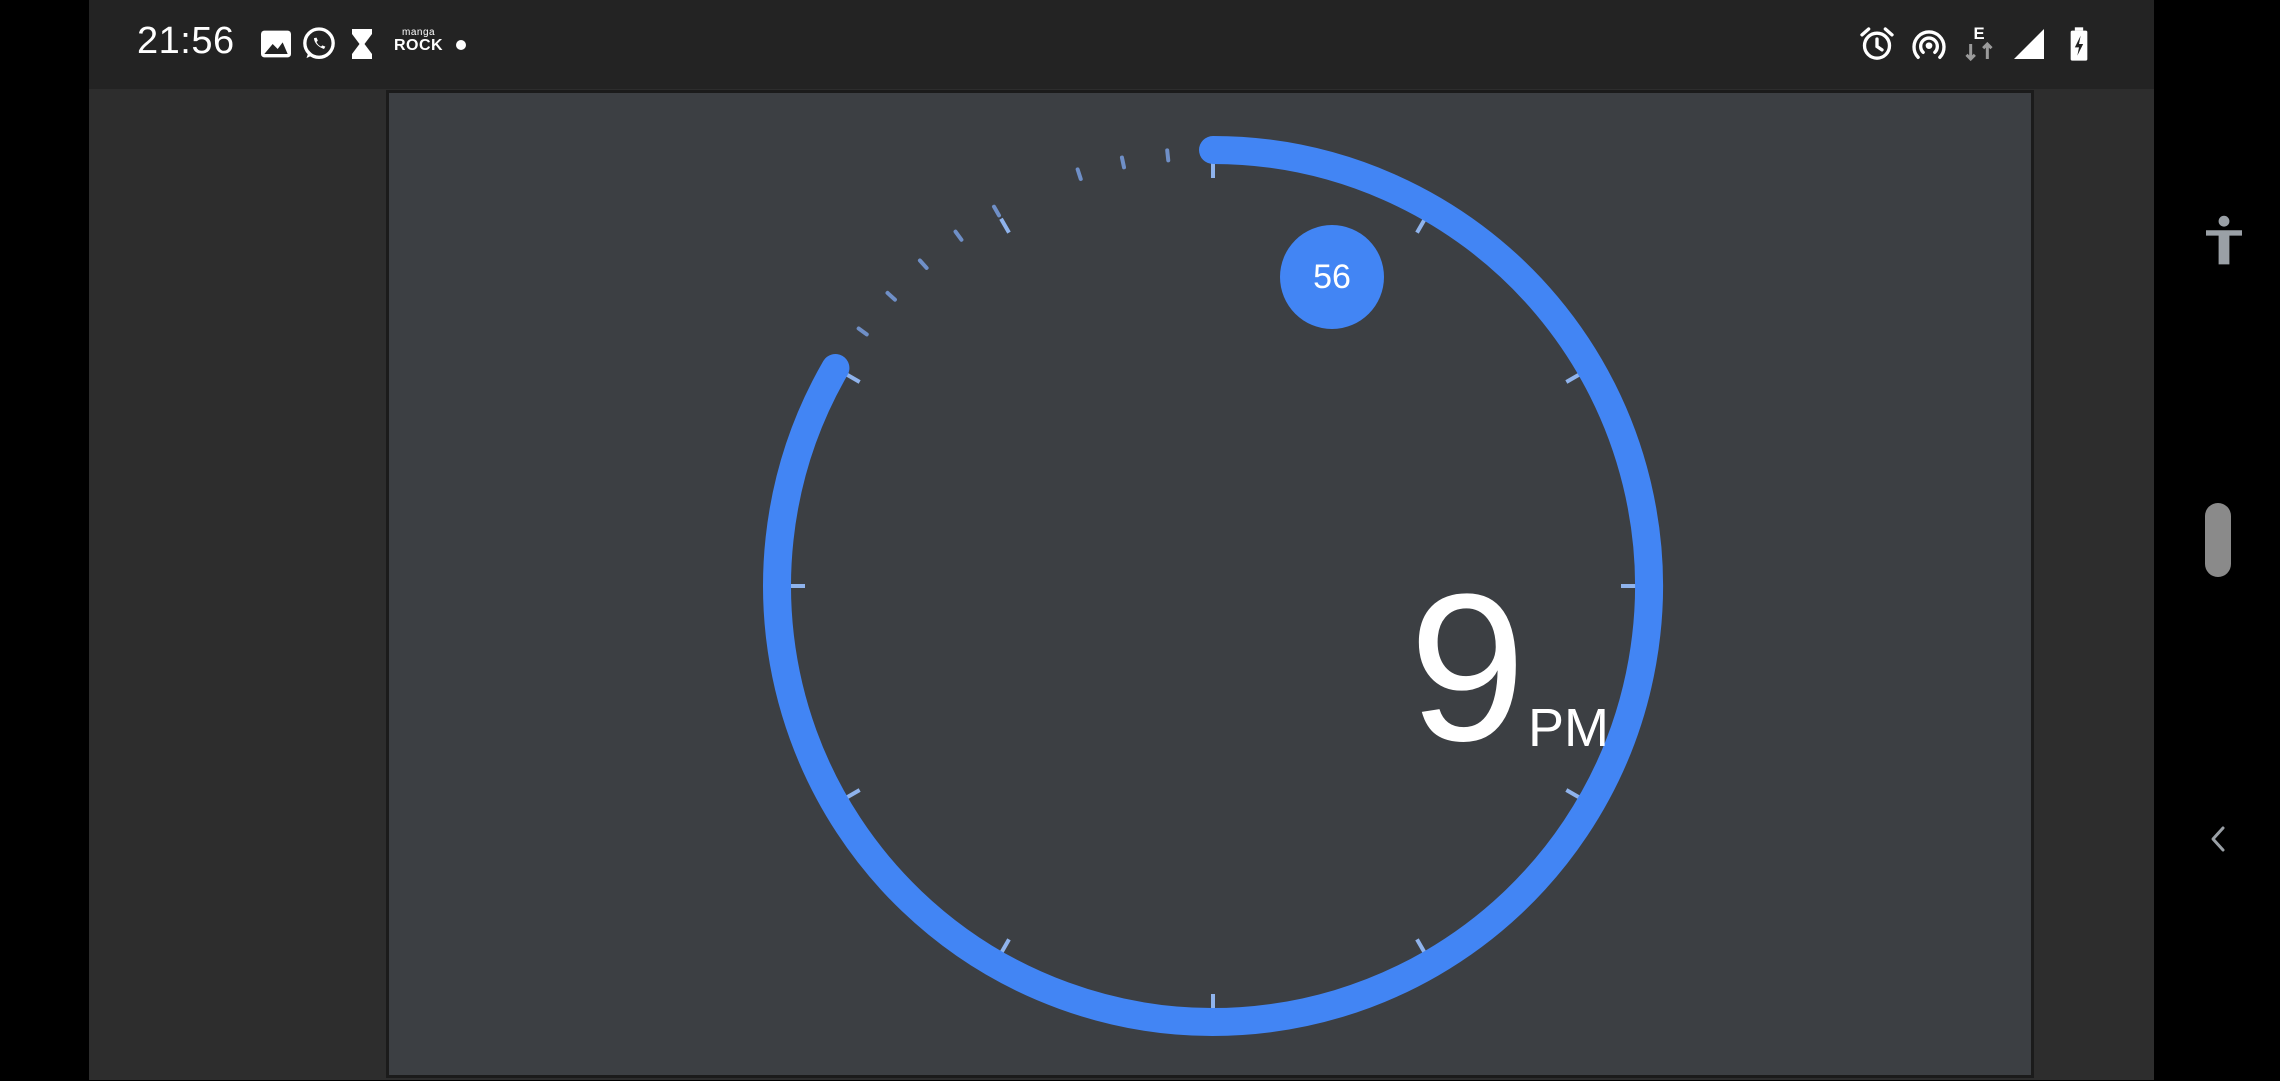  Describe the element at coordinates (276, 44) in the screenshot. I see `gallery-icon` at that location.